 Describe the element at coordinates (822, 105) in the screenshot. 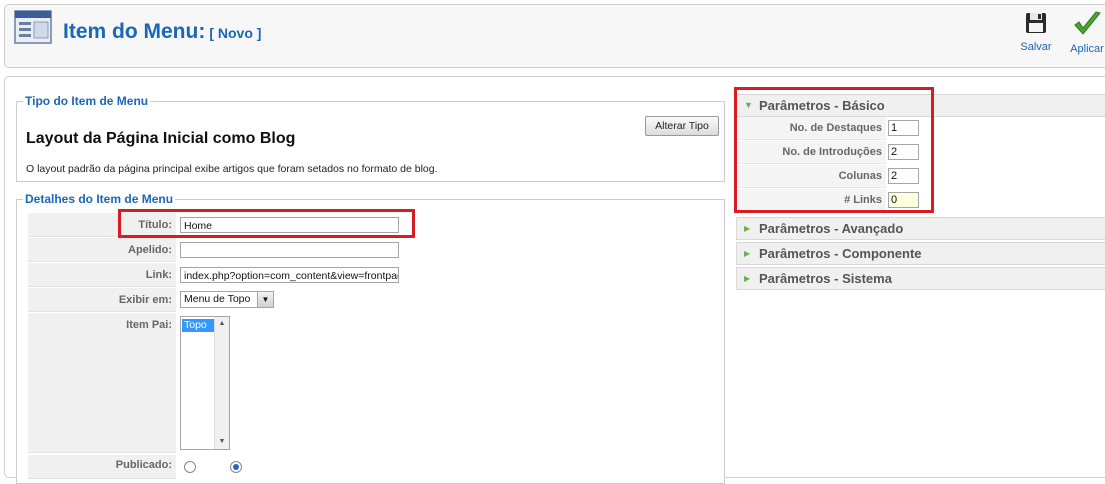

I see `params-basic-title: Parâmetros - Básico` at that location.